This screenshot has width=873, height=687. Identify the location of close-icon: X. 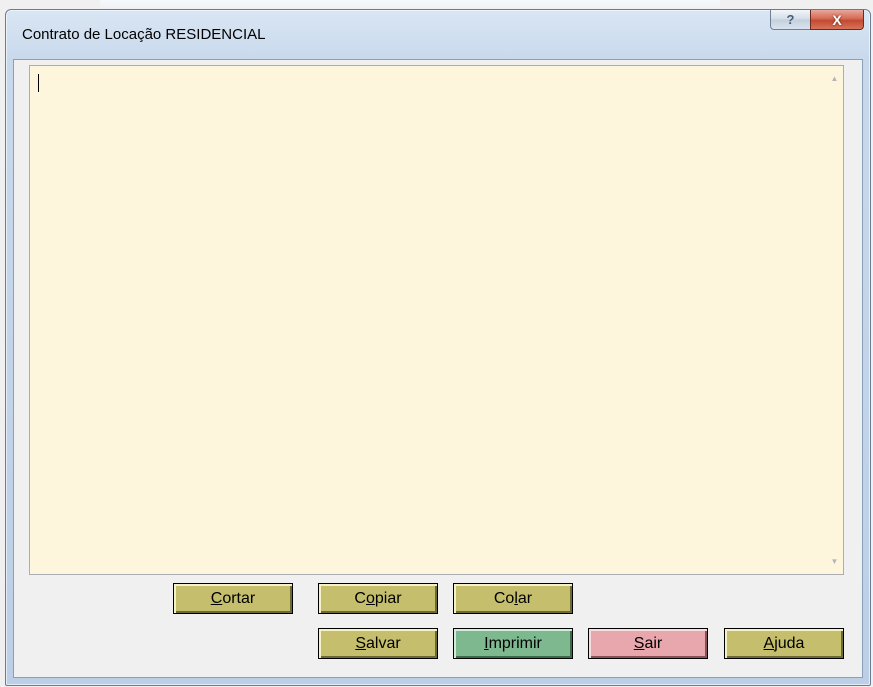
(837, 19).